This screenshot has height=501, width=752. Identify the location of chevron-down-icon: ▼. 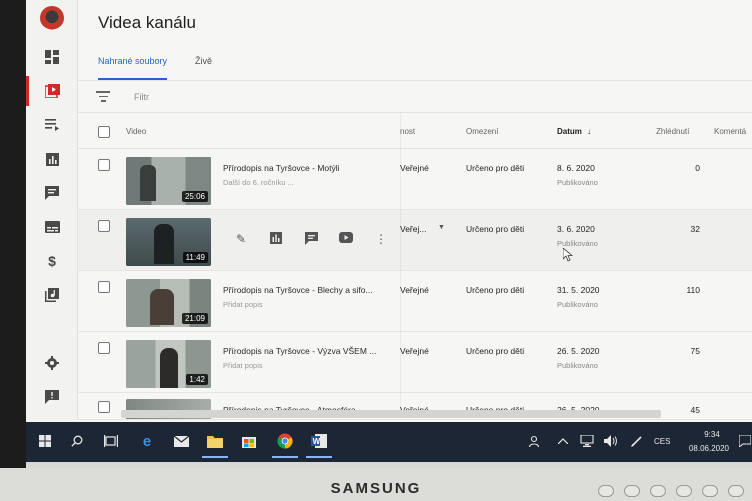
(441, 227).